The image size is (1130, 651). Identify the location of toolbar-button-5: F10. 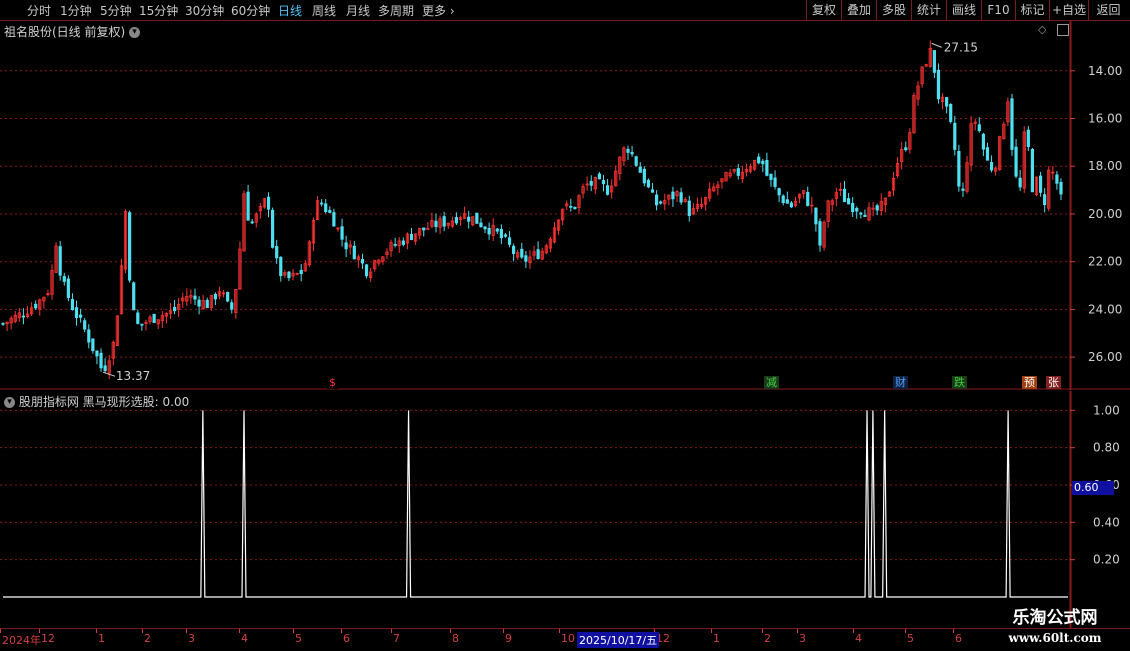
(998, 10).